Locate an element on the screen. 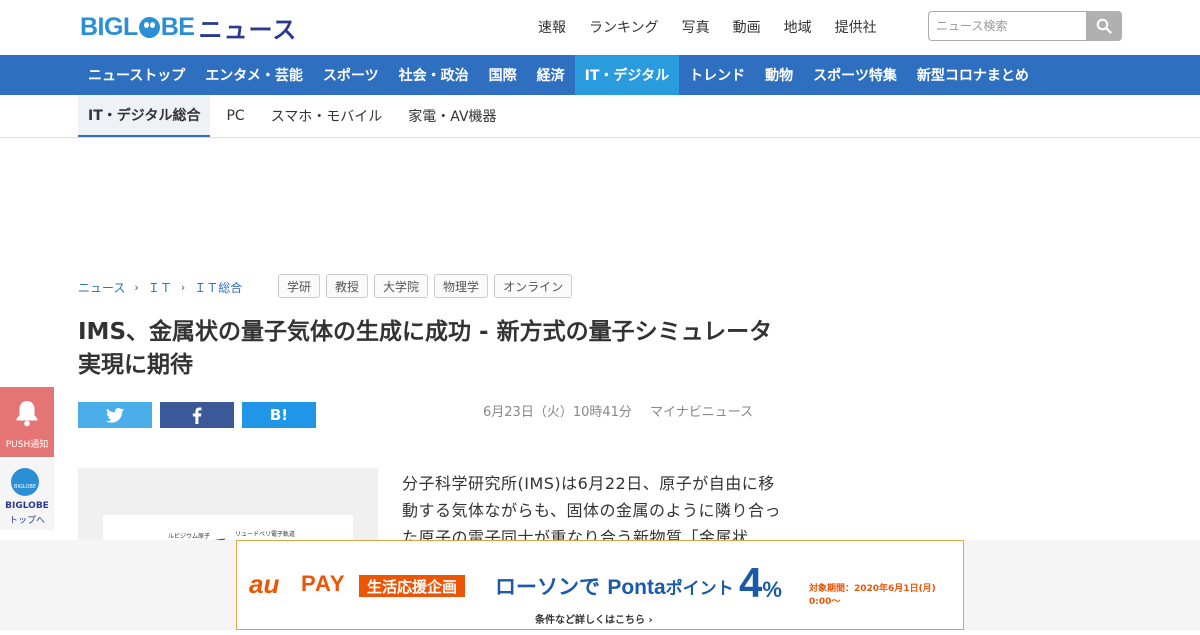  search-icon is located at coordinates (1104, 26).